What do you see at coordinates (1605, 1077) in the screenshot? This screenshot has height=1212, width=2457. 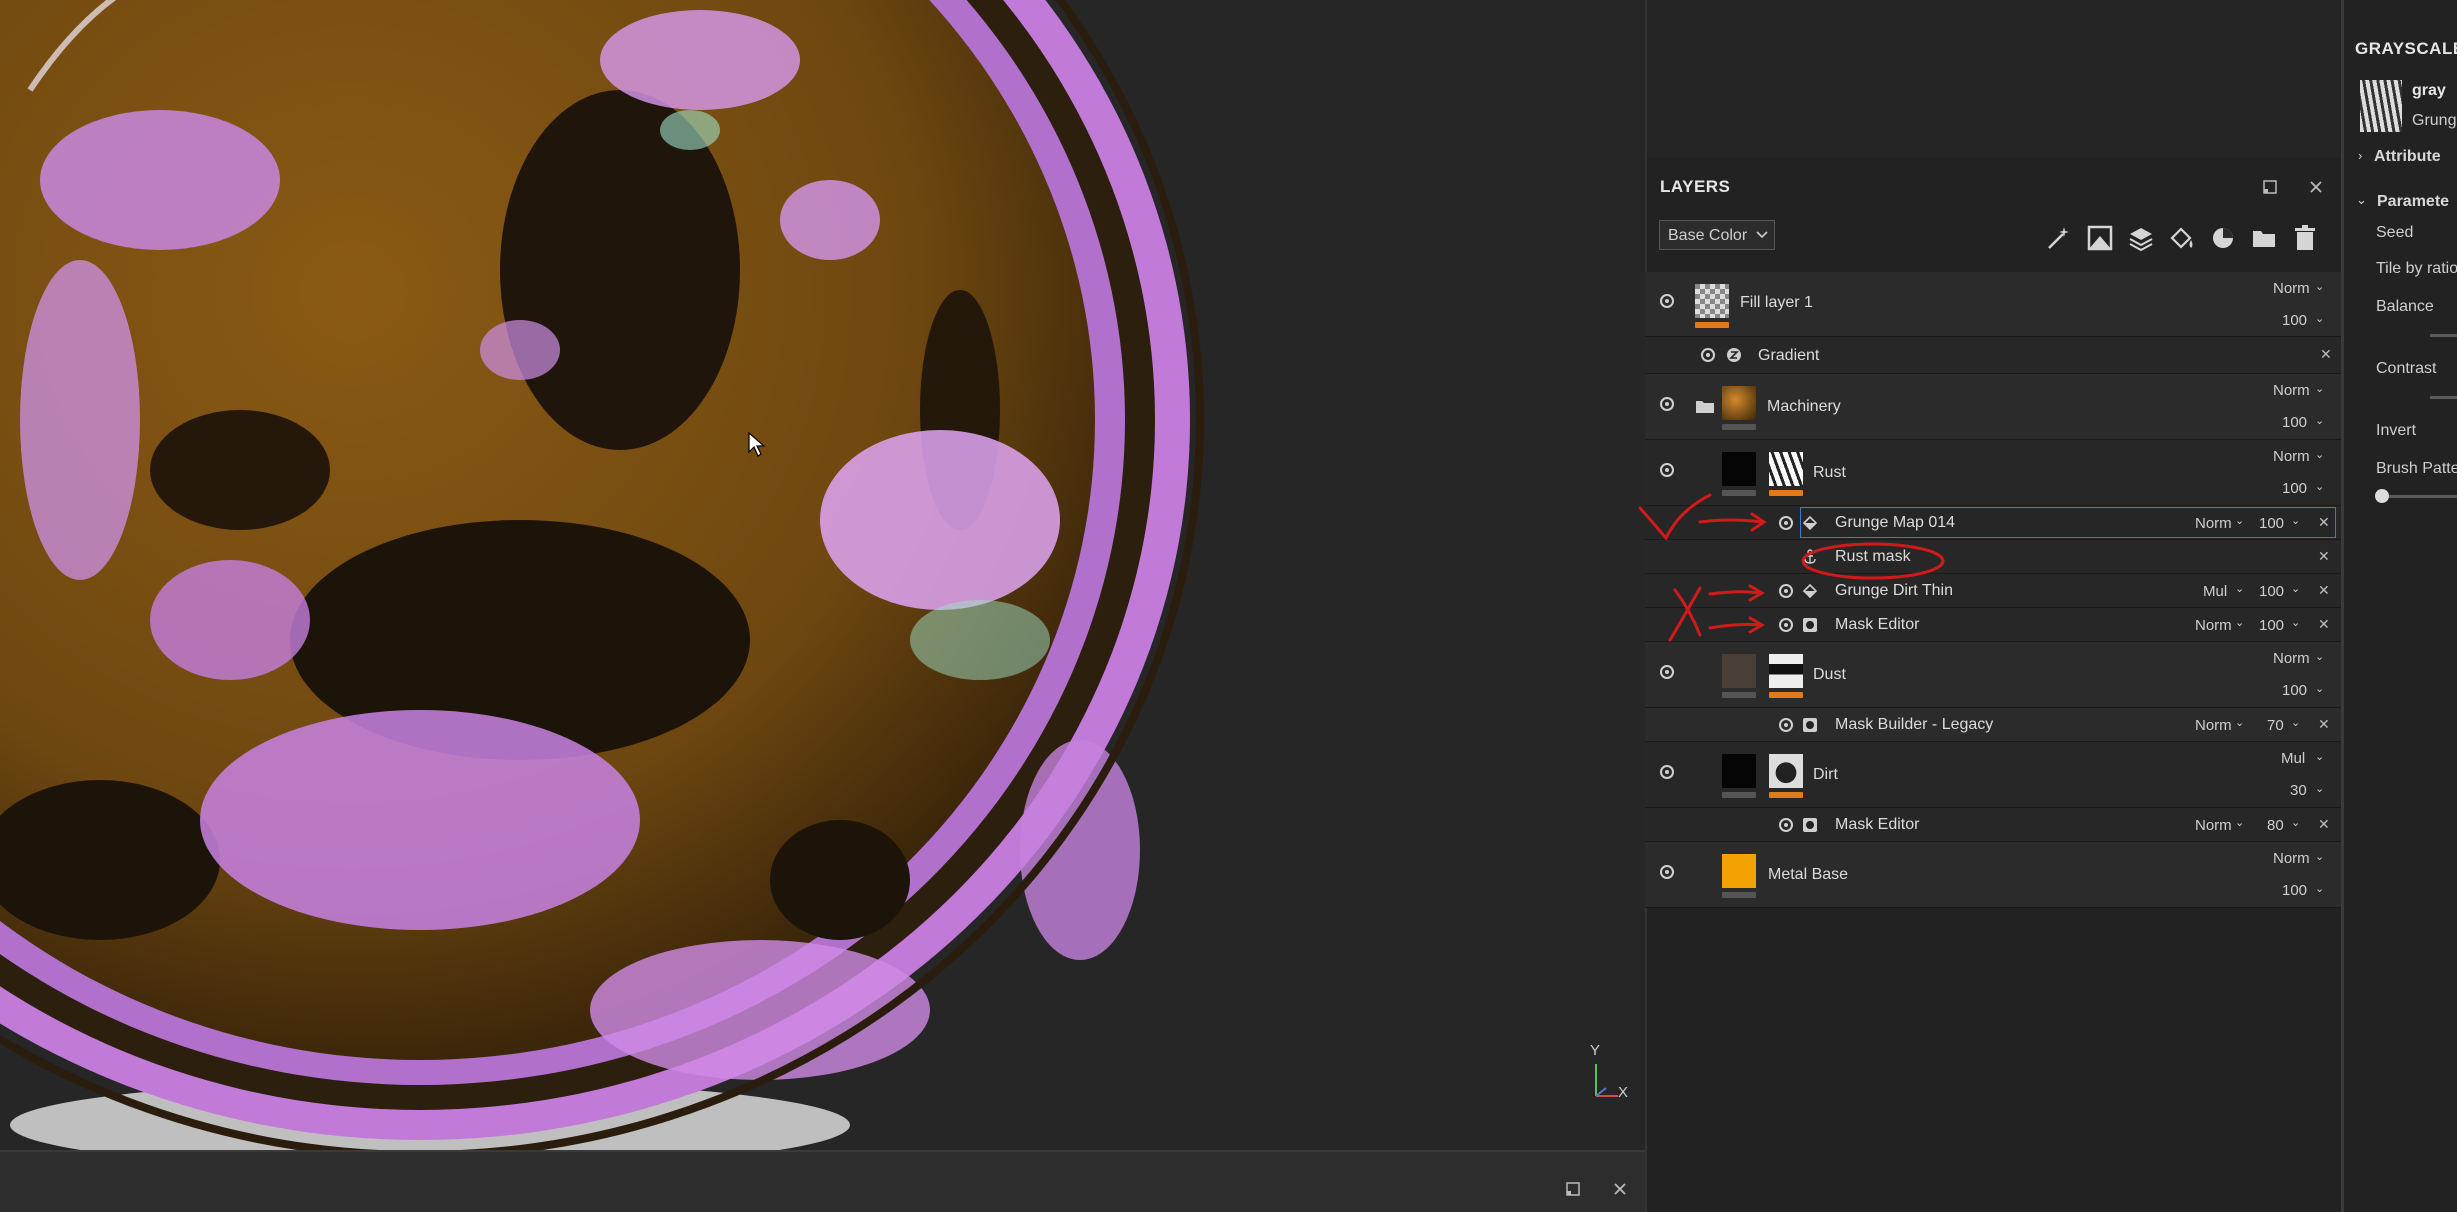 I see `axis-gizmo: Y X` at bounding box center [1605, 1077].